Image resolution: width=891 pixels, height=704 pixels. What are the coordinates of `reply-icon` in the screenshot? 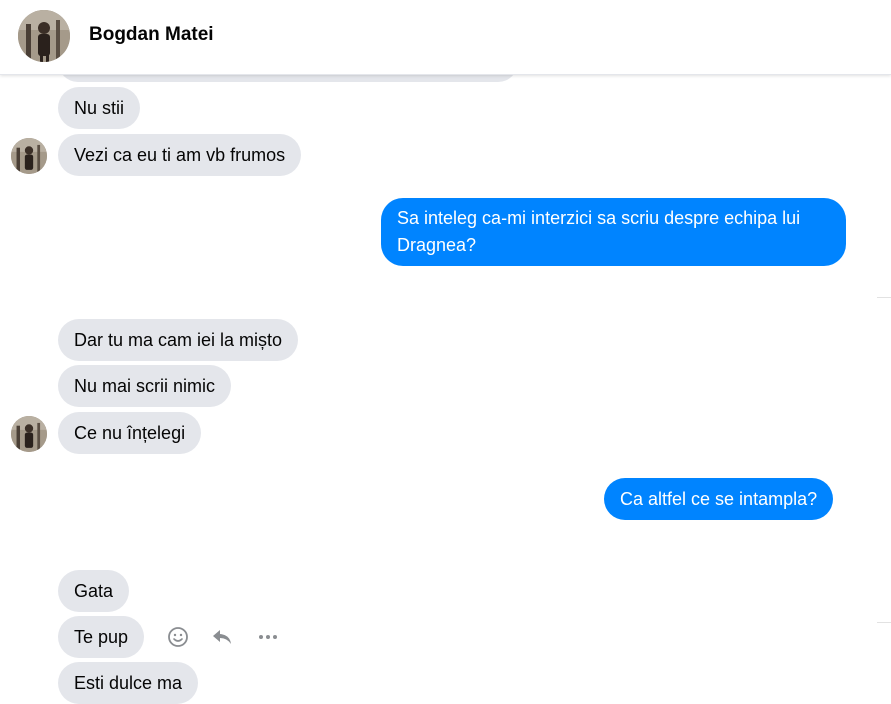 It's located at (222, 637).